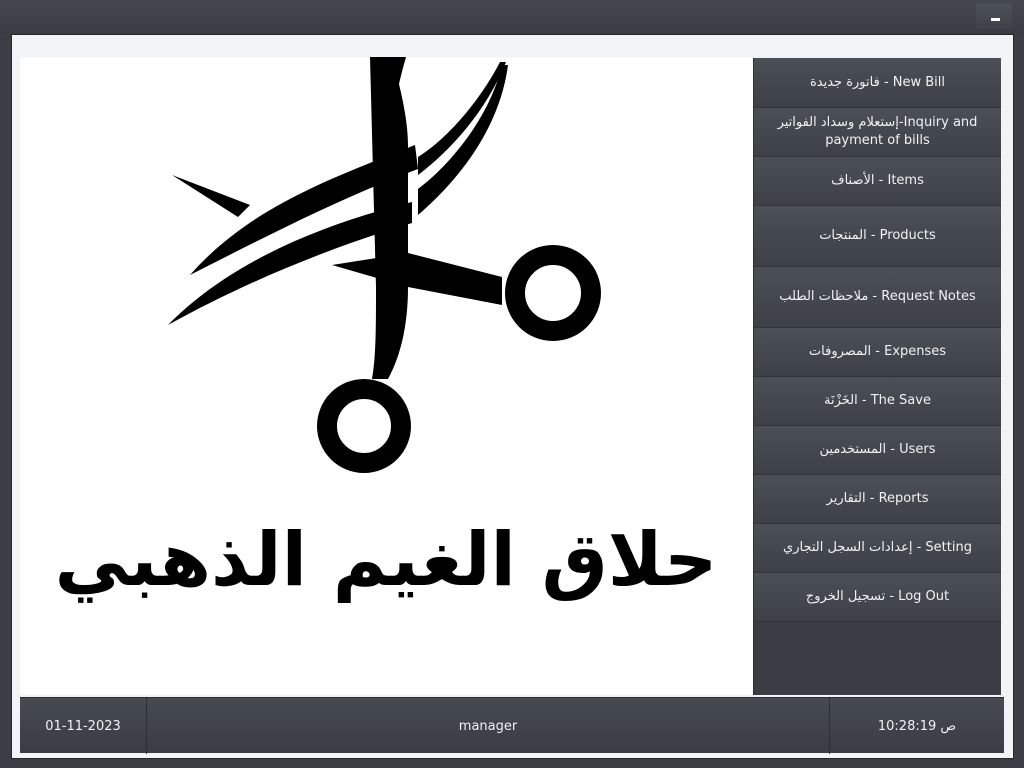 This screenshot has height=768, width=1024. I want to click on menu-the-save-button: الخَزْنَة - The Save, so click(877, 401).